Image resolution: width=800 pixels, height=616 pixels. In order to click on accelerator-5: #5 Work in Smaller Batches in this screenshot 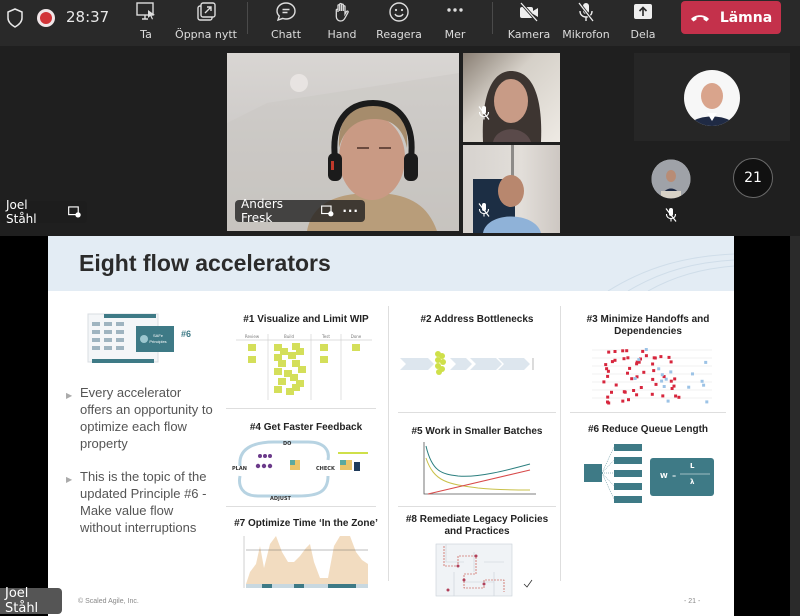, I will do `click(477, 460)`.